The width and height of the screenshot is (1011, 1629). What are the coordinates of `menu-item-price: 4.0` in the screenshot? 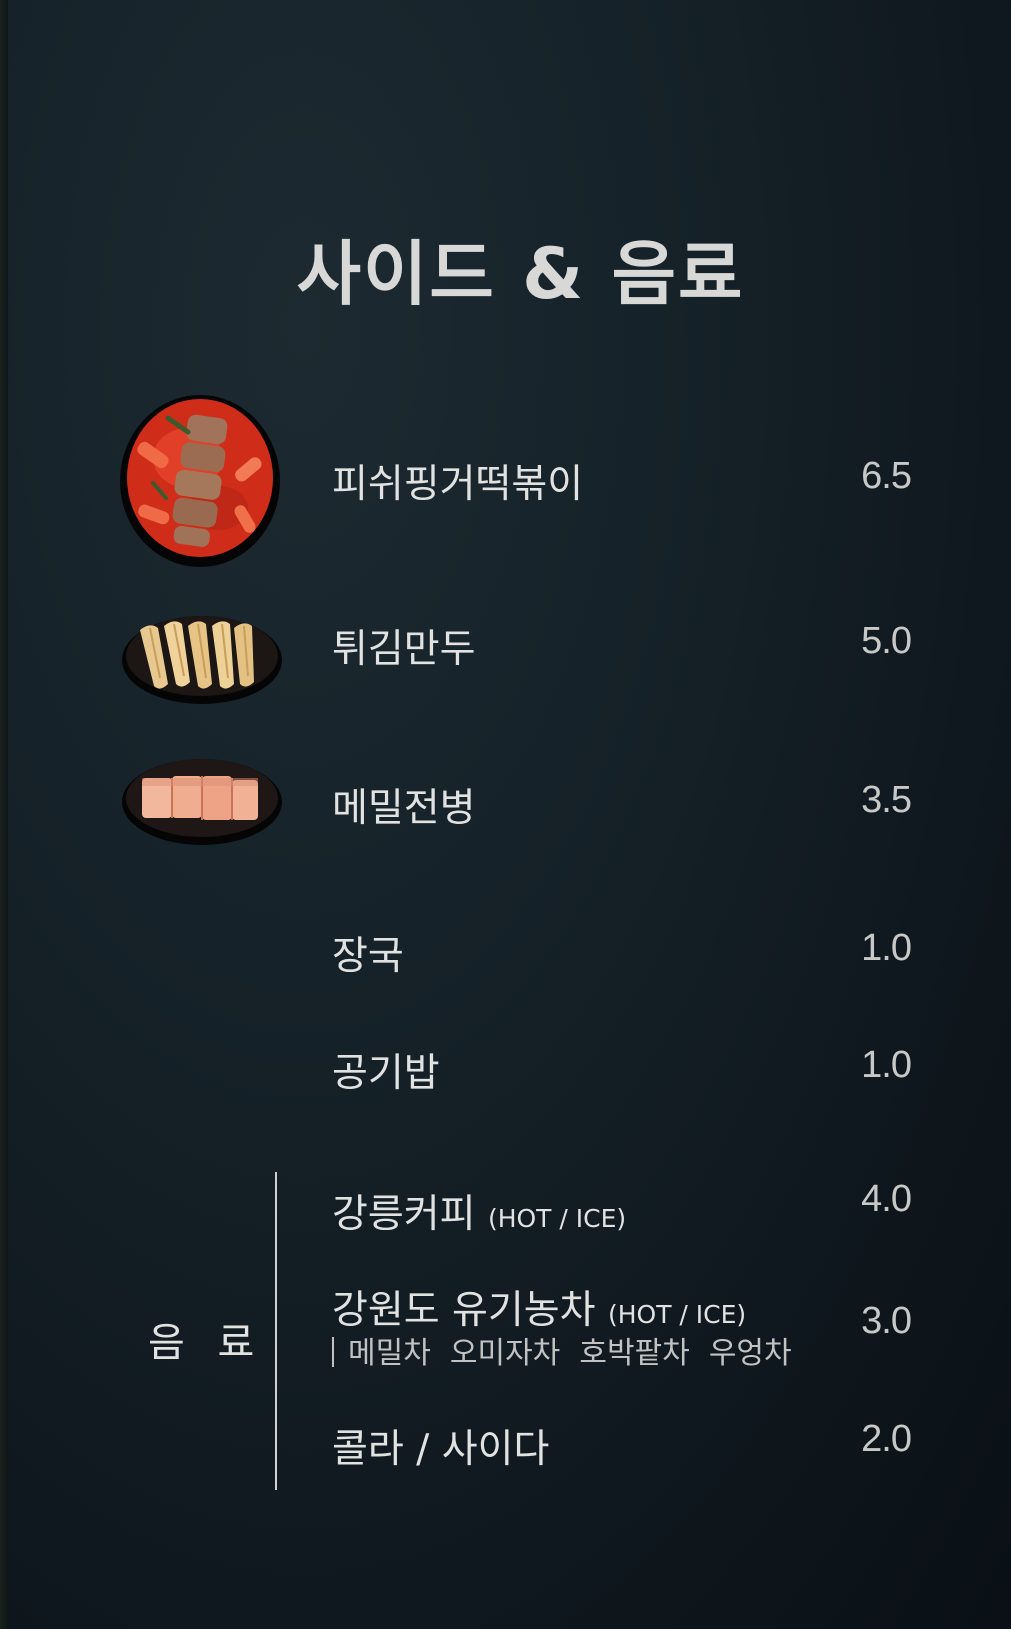 It's located at (886, 1199).